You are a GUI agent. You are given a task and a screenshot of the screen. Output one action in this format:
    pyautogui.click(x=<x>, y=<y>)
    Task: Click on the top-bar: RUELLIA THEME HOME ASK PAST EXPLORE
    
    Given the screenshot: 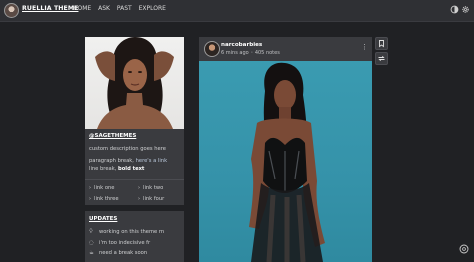 What is the action you would take?
    pyautogui.click(x=237, y=11)
    